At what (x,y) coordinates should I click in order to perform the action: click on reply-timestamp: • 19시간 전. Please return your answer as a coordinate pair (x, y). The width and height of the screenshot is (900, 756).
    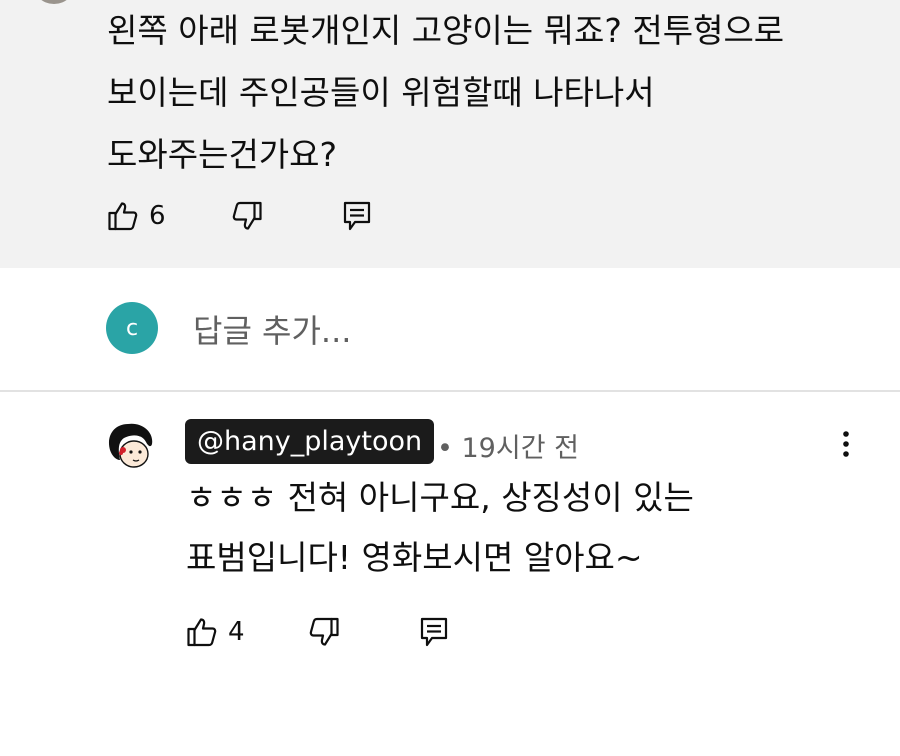
    Looking at the image, I should click on (508, 448).